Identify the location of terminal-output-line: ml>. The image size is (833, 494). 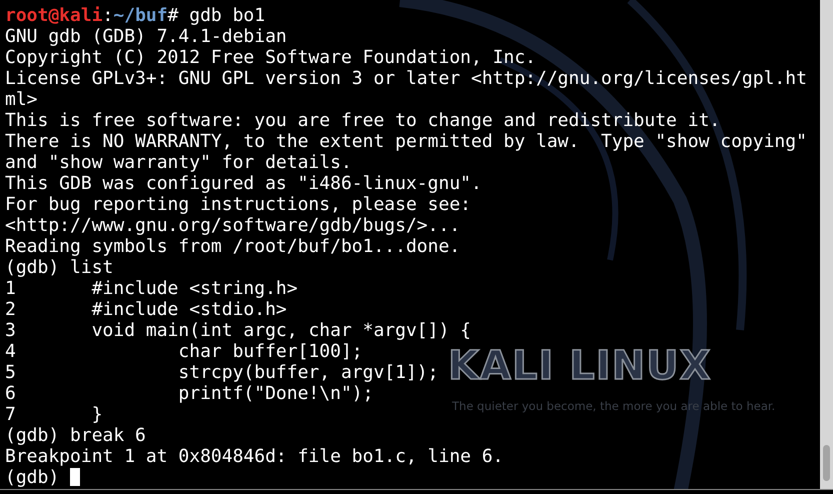
(21, 99).